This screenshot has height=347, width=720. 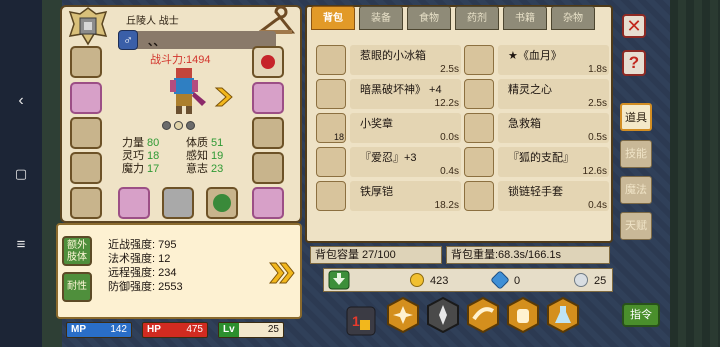 I want to click on potion-slot, so click(x=268, y=203).